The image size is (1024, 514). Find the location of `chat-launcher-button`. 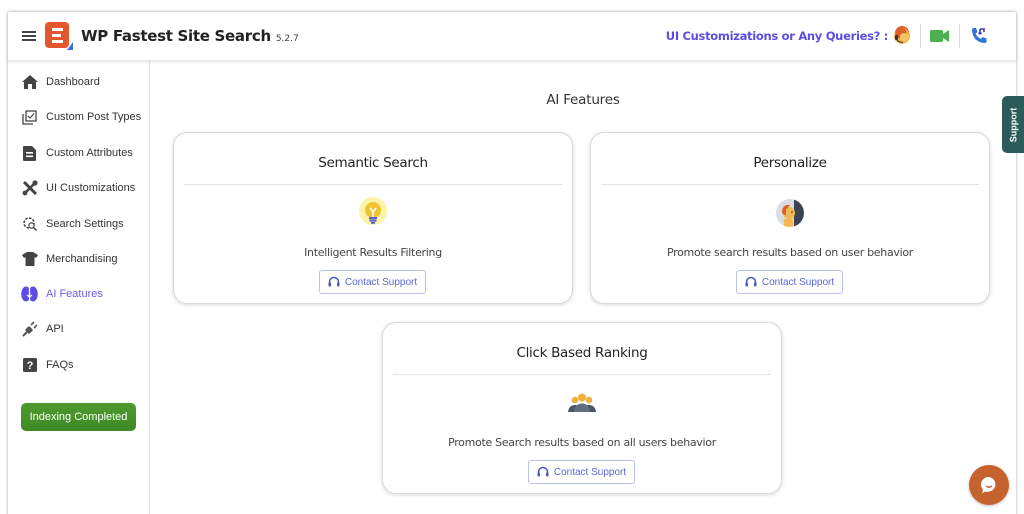

chat-launcher-button is located at coordinates (989, 485).